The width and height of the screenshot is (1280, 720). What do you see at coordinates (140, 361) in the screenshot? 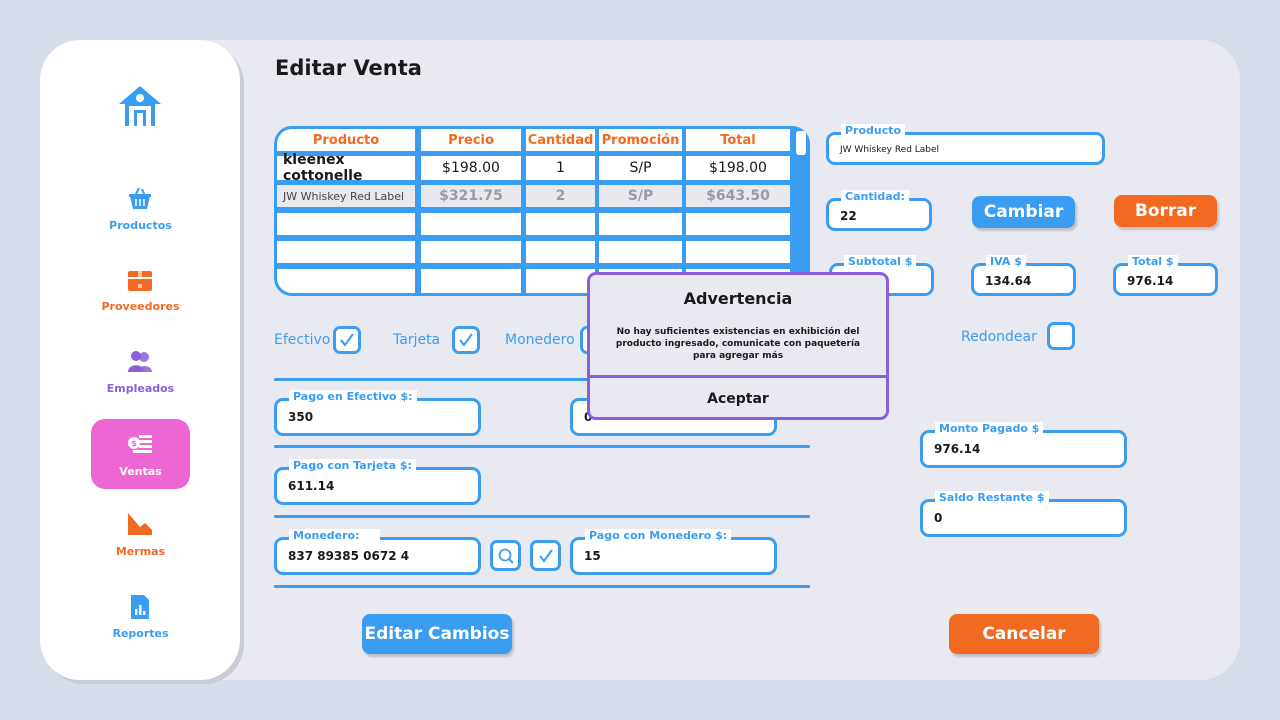
I see `users-icon` at bounding box center [140, 361].